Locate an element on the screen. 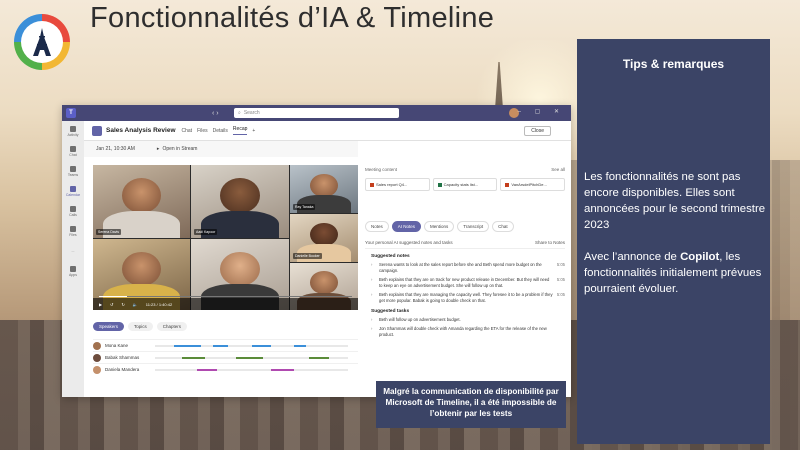 The width and height of the screenshot is (800, 450). speaker-name: Mona Kane is located at coordinates (117, 345).